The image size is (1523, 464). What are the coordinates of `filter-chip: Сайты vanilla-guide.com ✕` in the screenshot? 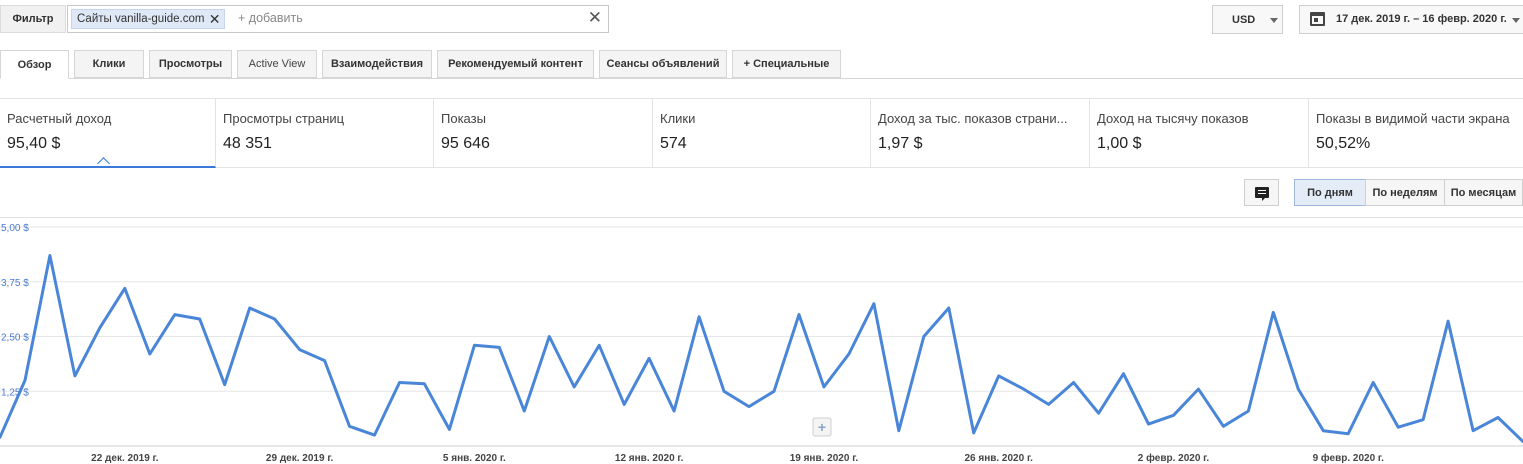 It's located at (148, 19).